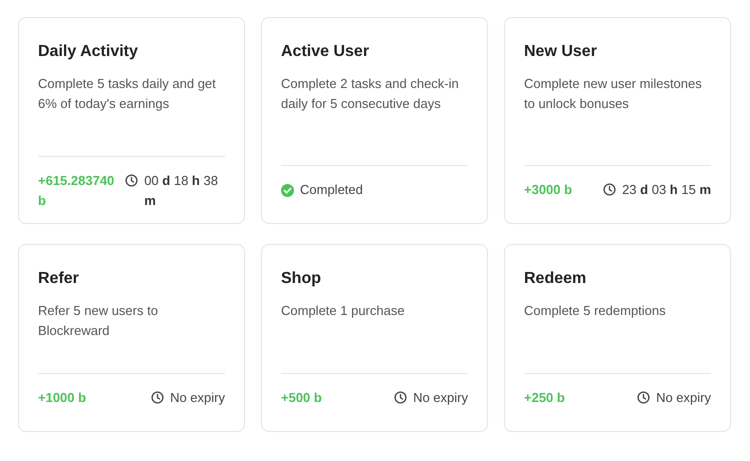 This screenshot has width=750, height=461. What do you see at coordinates (62, 398) in the screenshot?
I see `reward-amount: +1000 b` at bounding box center [62, 398].